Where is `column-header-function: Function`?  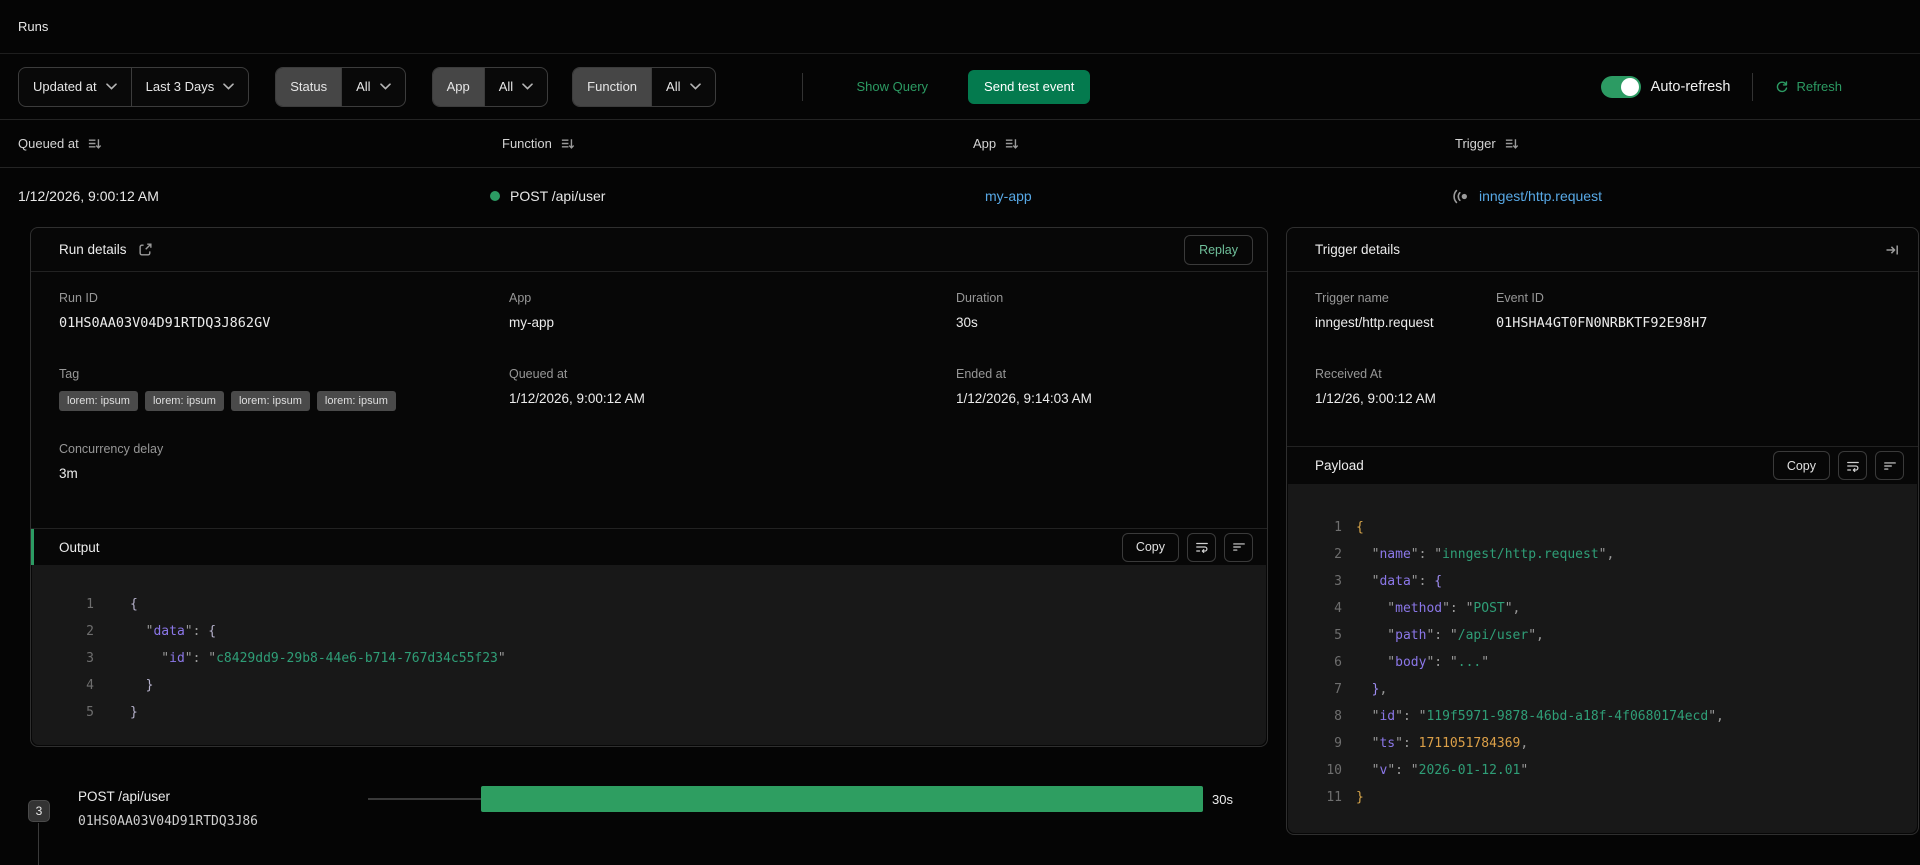 column-header-function: Function is located at coordinates (538, 143).